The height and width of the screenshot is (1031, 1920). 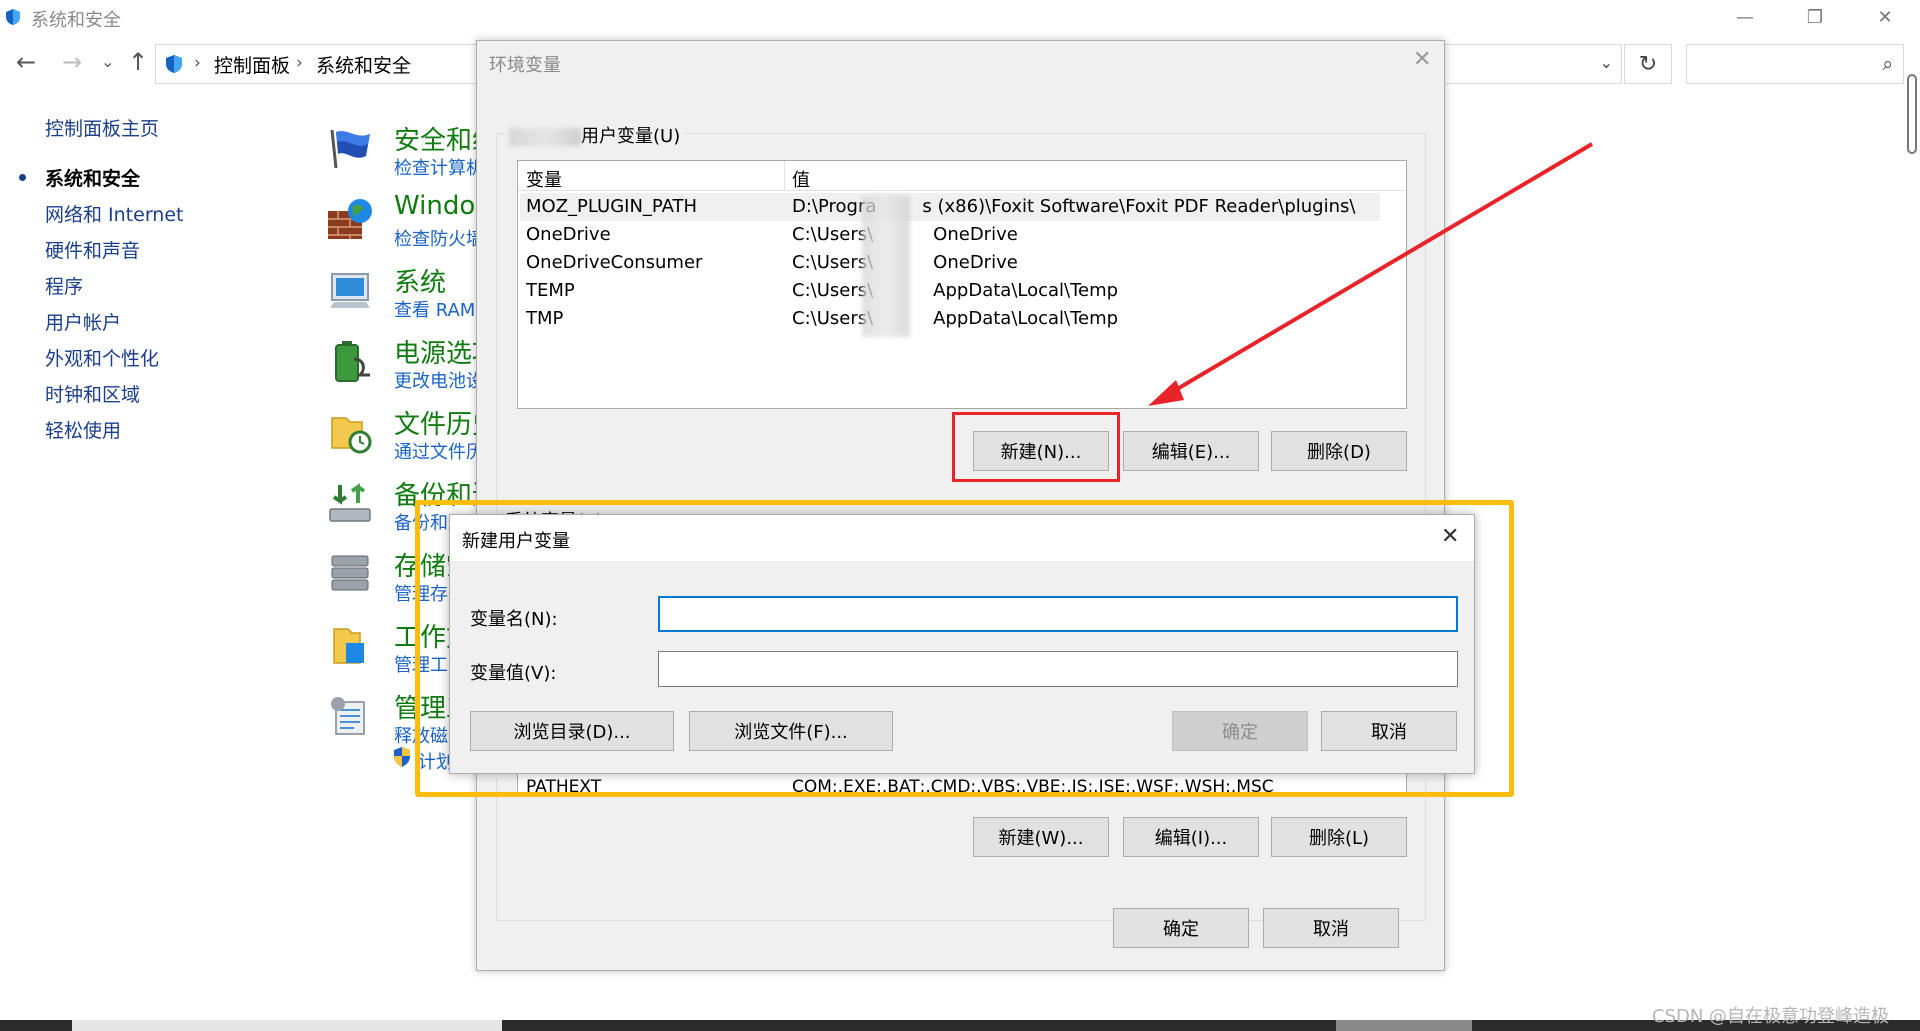 What do you see at coordinates (784, 176) in the screenshot?
I see `column-separator` at bounding box center [784, 176].